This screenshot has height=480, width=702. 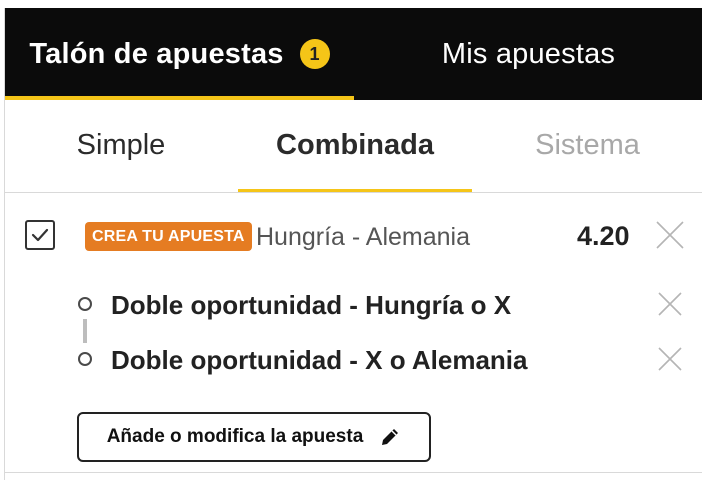 What do you see at coordinates (603, 235) in the screenshot?
I see `bet-odds: 4.20` at bounding box center [603, 235].